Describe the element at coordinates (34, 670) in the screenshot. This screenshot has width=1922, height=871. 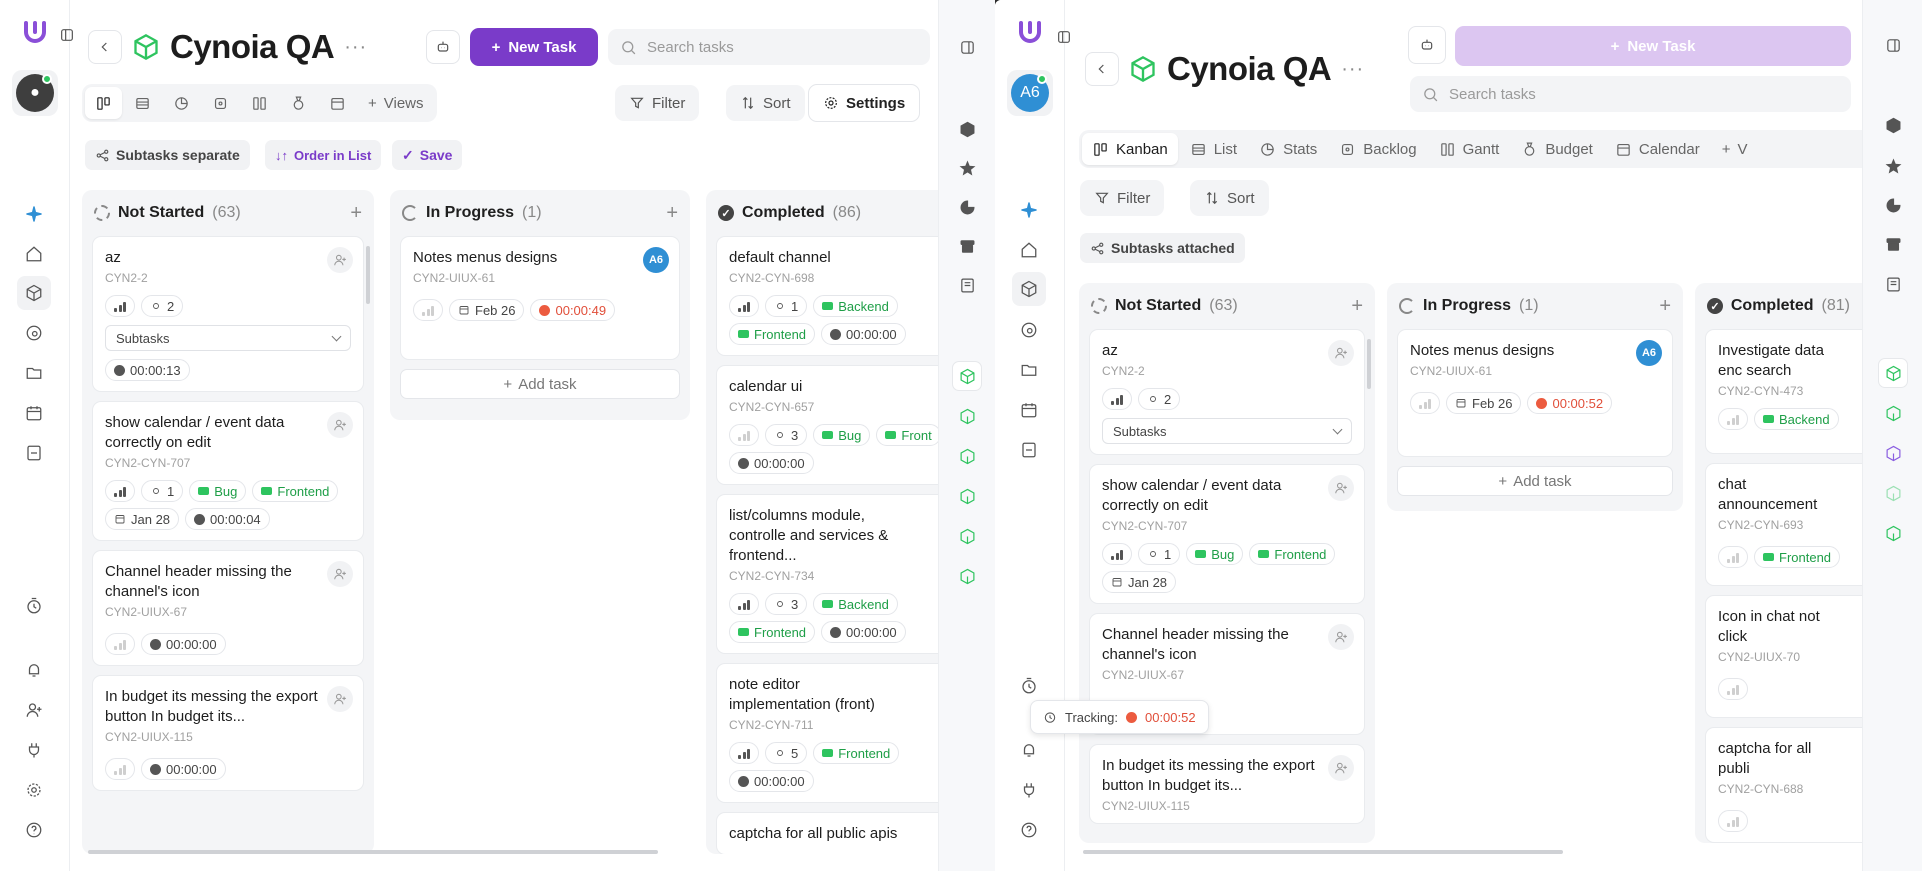
I see `bell-icon` at that location.